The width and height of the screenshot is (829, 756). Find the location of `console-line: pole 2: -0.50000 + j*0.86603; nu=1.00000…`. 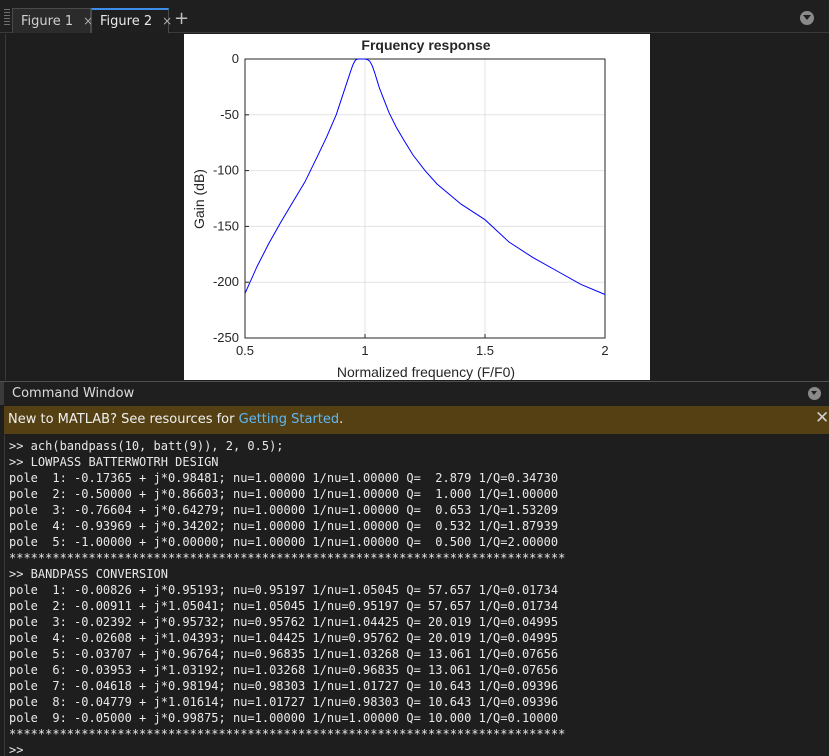

console-line: pole 2: -0.50000 + j*0.86603; nu=1.00000… is located at coordinates (284, 494).